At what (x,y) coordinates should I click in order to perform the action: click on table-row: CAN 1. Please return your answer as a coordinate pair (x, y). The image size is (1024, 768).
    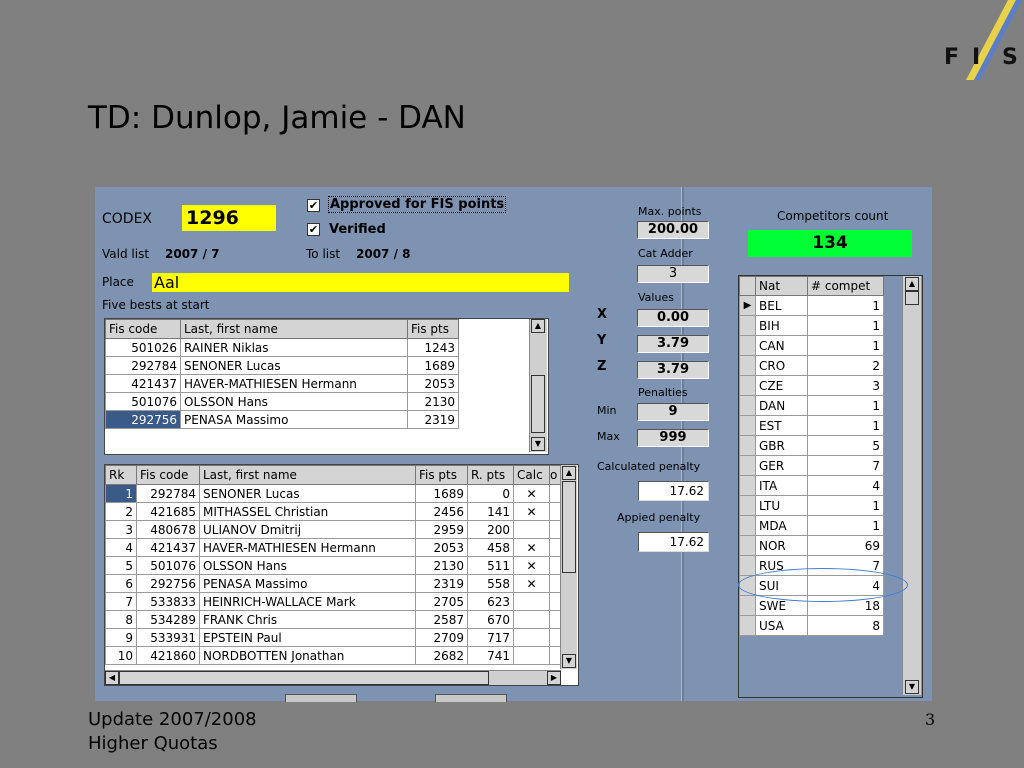
    Looking at the image, I should click on (811, 345).